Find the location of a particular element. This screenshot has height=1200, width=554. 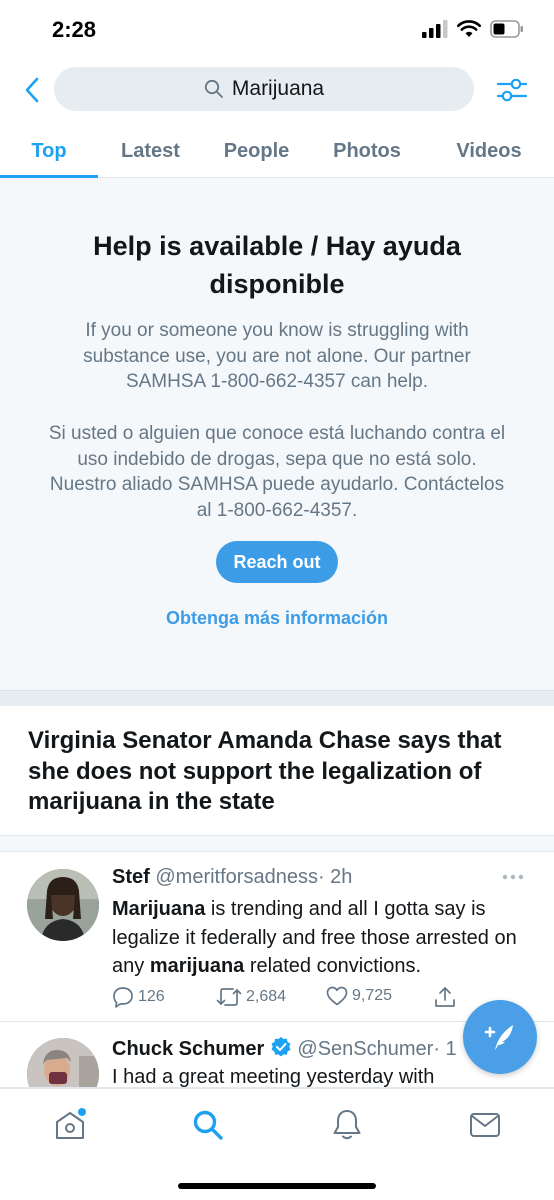

tab-top: Top is located at coordinates (49, 151).